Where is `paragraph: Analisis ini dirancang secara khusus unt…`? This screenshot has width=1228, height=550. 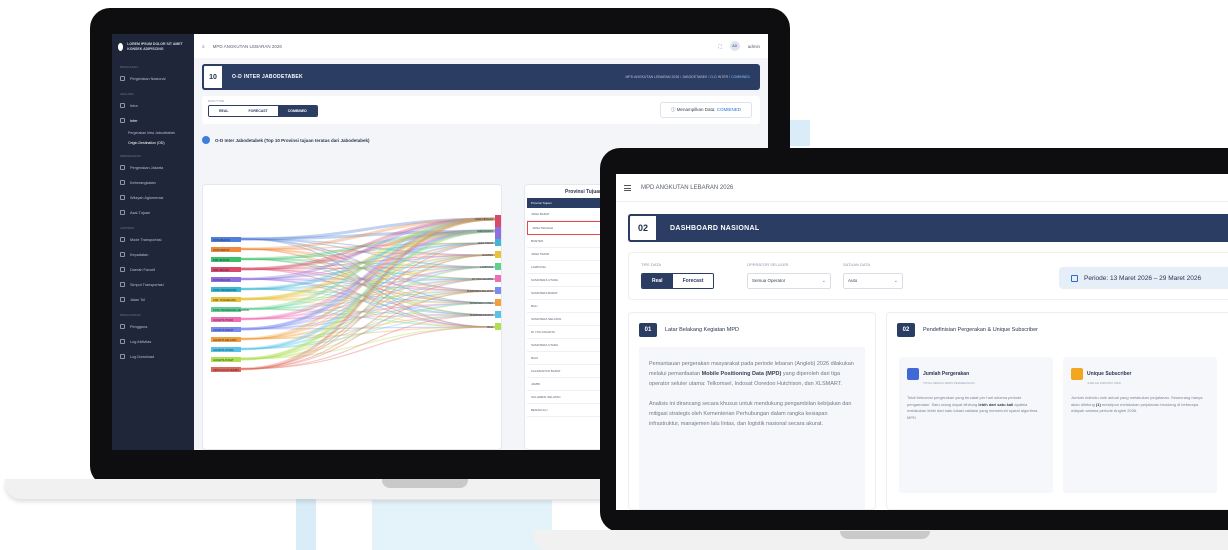
paragraph: Analisis ini dirancang secara khusus unt… is located at coordinates (750, 414).